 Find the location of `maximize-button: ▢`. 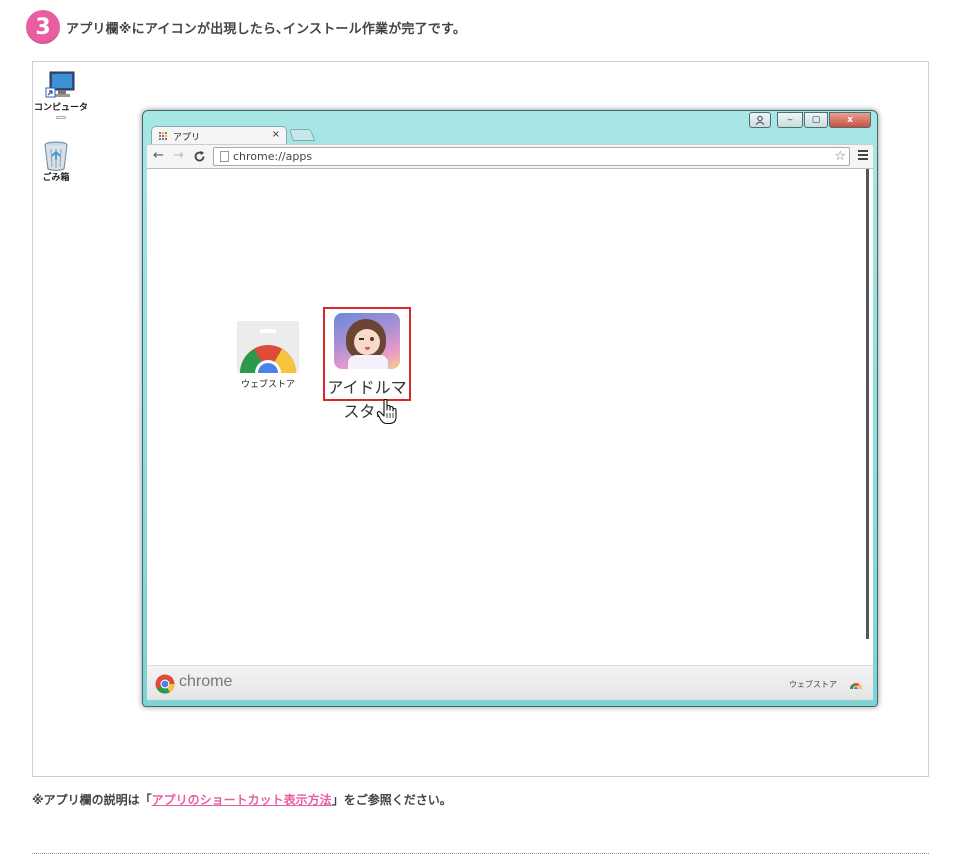

maximize-button: ▢ is located at coordinates (816, 120).